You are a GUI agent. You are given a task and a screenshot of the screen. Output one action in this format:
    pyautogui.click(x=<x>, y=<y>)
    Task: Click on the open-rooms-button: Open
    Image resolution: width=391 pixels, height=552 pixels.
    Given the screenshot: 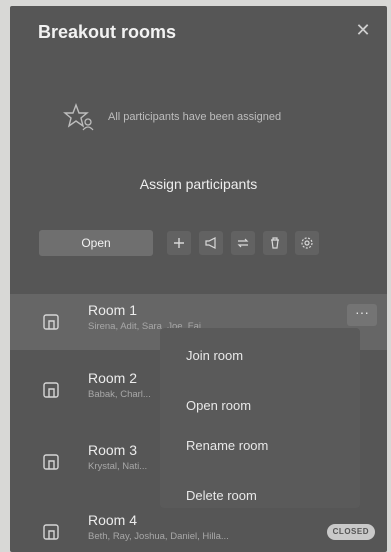 What is the action you would take?
    pyautogui.click(x=96, y=243)
    